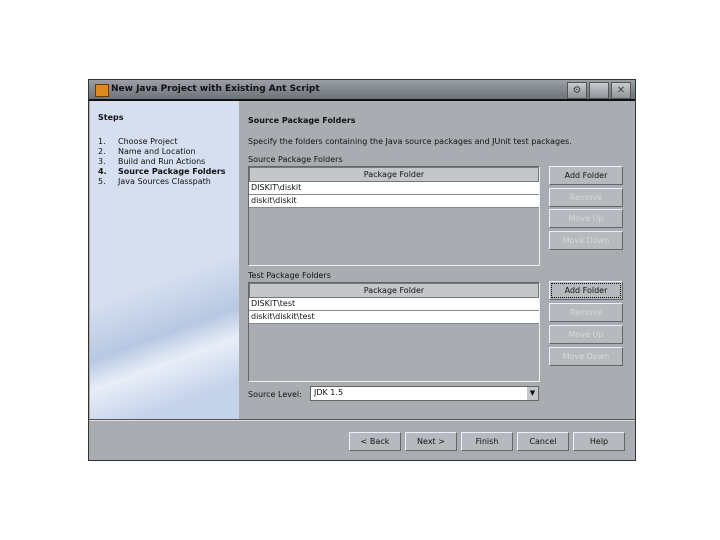  I want to click on pin-icon: ⚙, so click(577, 90).